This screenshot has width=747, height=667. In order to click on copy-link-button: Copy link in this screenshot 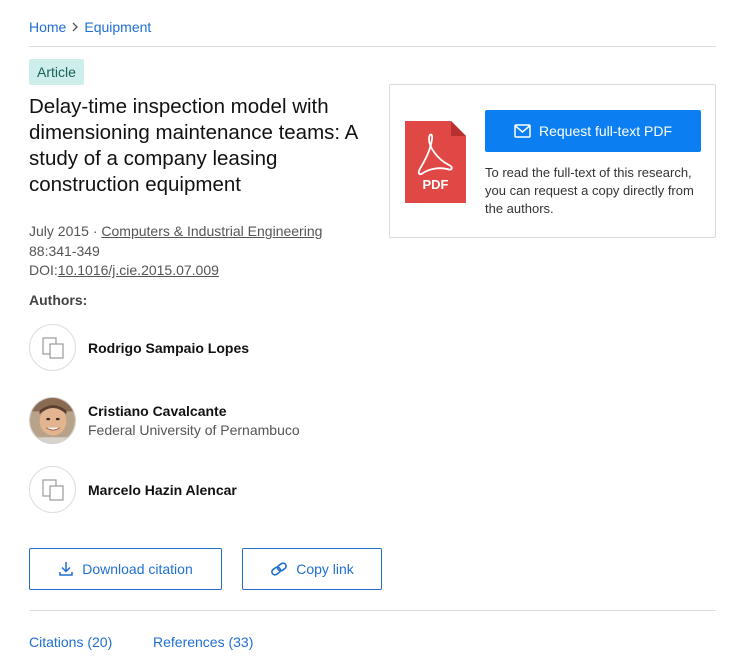, I will do `click(312, 569)`.